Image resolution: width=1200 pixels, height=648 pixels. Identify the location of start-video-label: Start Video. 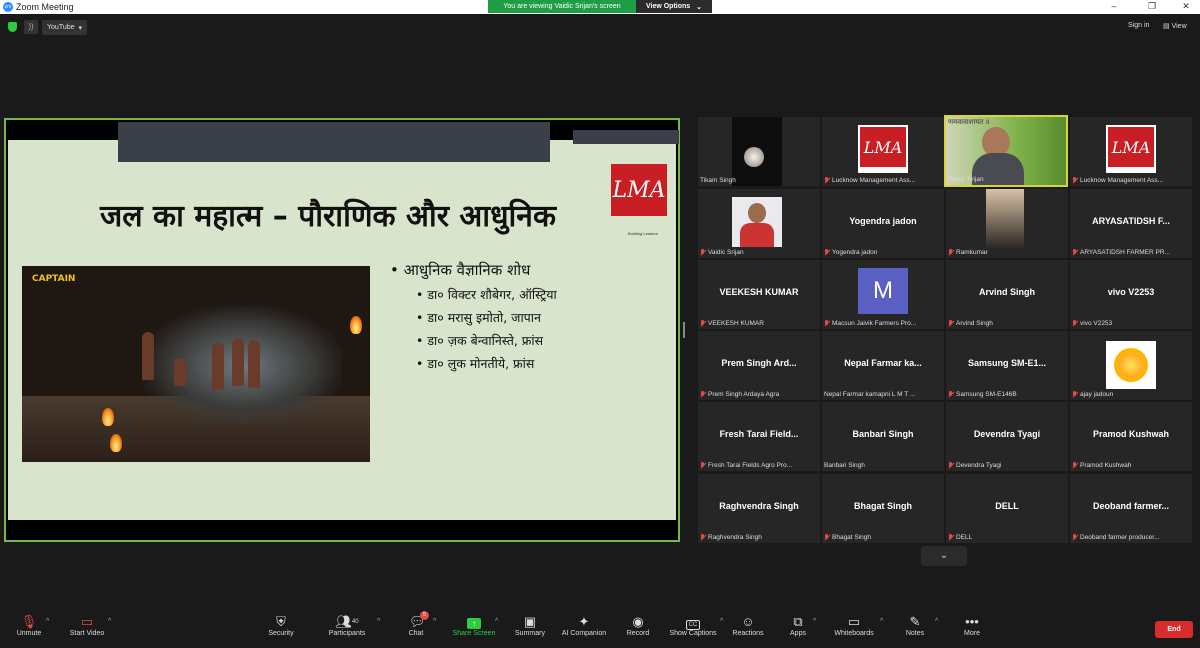
(87, 633).